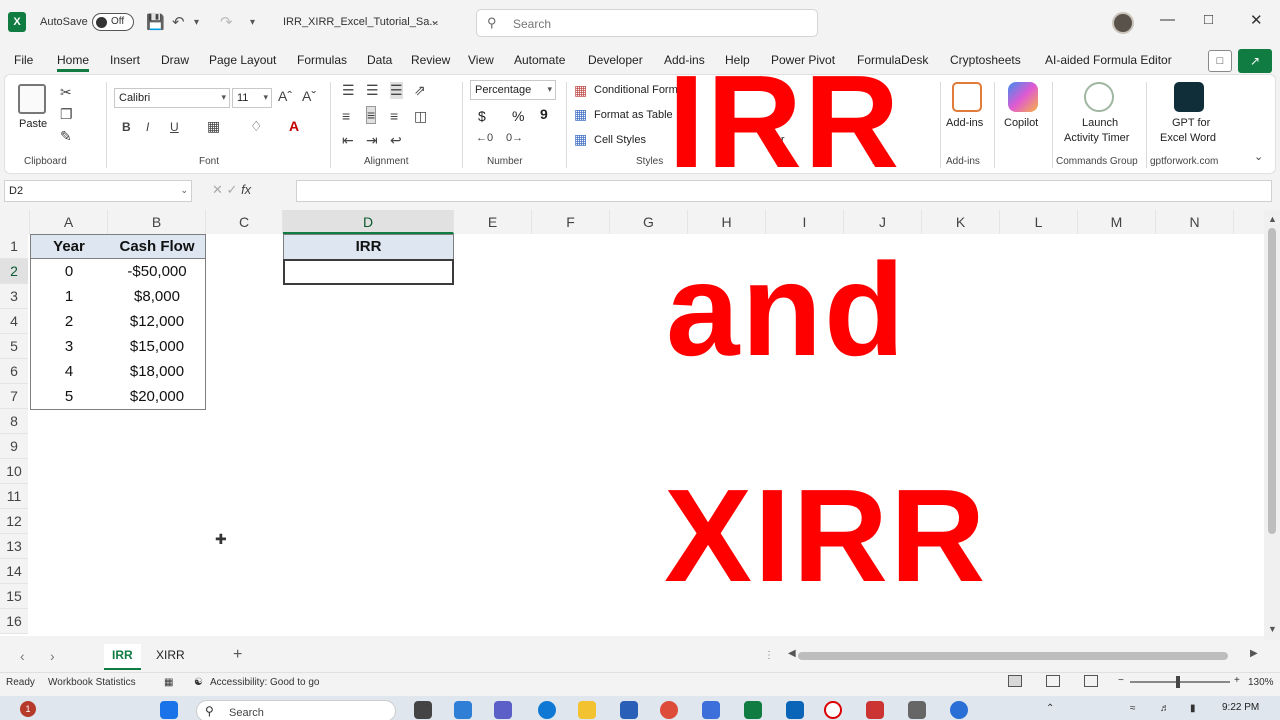  Describe the element at coordinates (430, 60) in the screenshot. I see `tab-review: Review` at that location.